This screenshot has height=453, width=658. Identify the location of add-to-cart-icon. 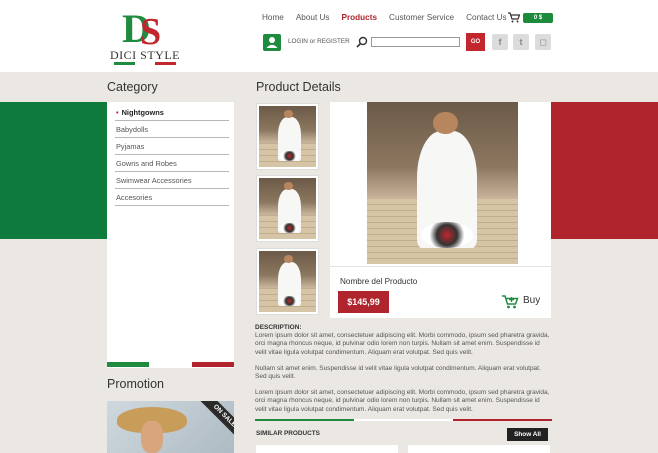
(510, 302).